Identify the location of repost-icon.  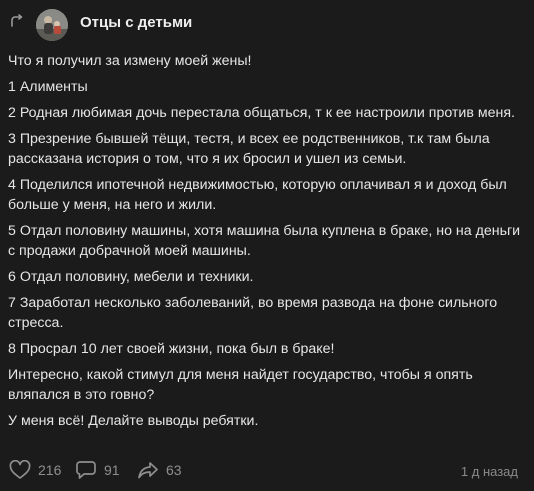
(17, 22).